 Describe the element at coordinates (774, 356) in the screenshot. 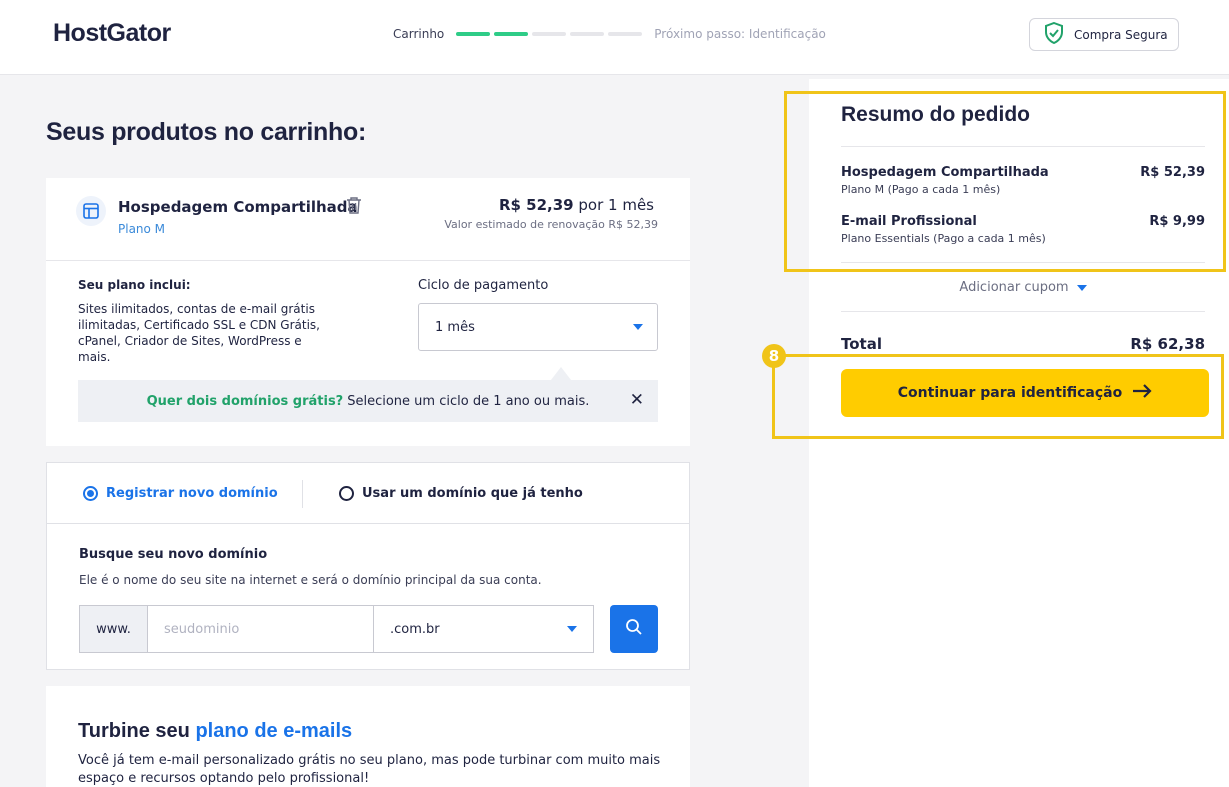

I see `step-number-badge: 8` at that location.